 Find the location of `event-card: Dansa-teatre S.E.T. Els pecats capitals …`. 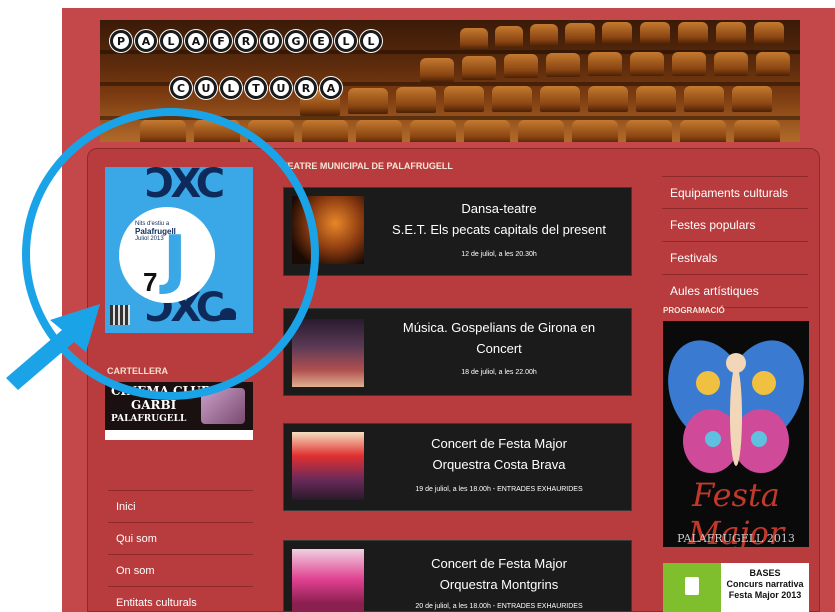

event-card: Dansa-teatre S.E.T. Els pecats capitals … is located at coordinates (457, 231).